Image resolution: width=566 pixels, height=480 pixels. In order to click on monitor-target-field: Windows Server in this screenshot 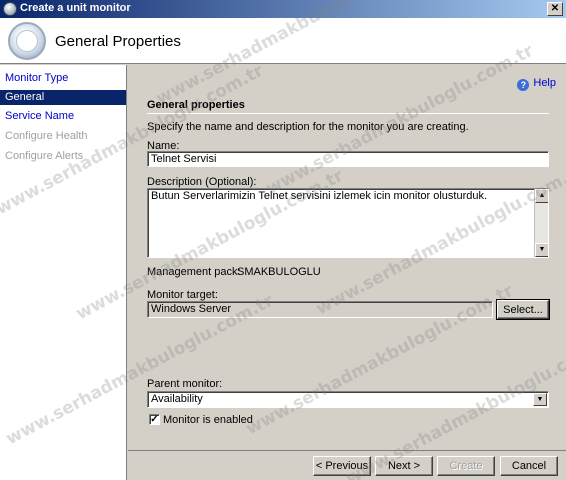, I will do `click(320, 309)`.